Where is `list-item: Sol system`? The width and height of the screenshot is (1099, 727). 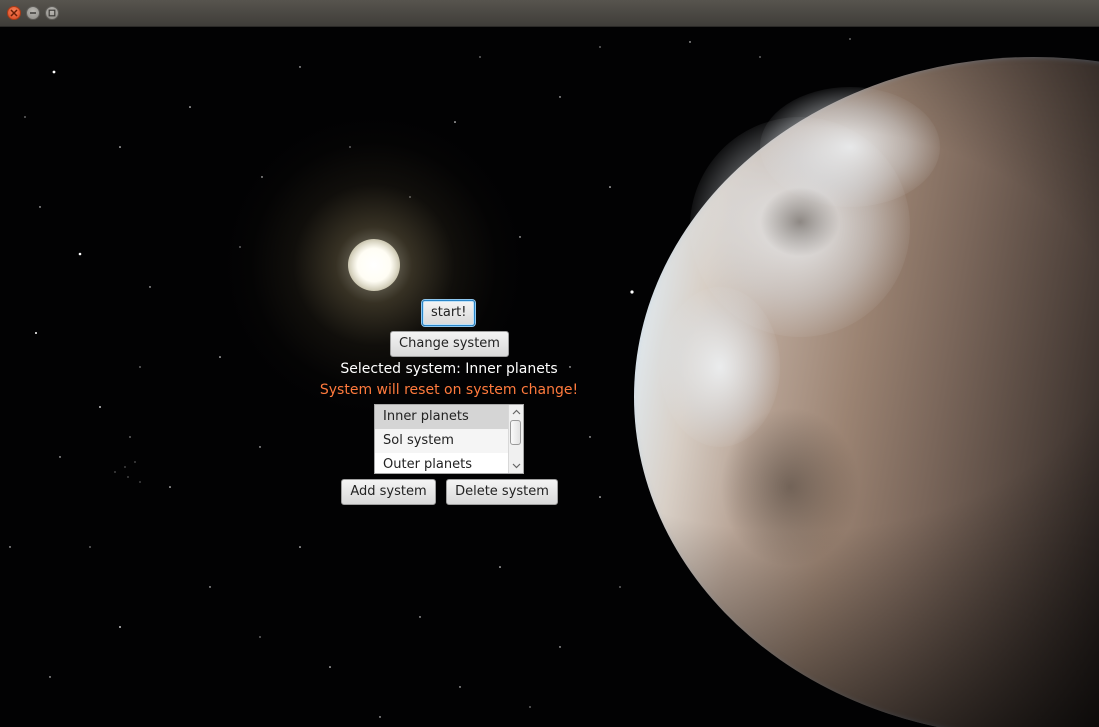 list-item: Sol system is located at coordinates (442, 441).